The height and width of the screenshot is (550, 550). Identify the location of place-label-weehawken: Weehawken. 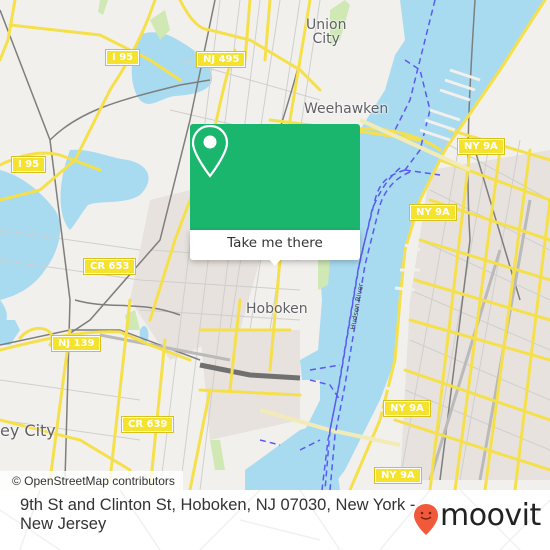
(346, 109).